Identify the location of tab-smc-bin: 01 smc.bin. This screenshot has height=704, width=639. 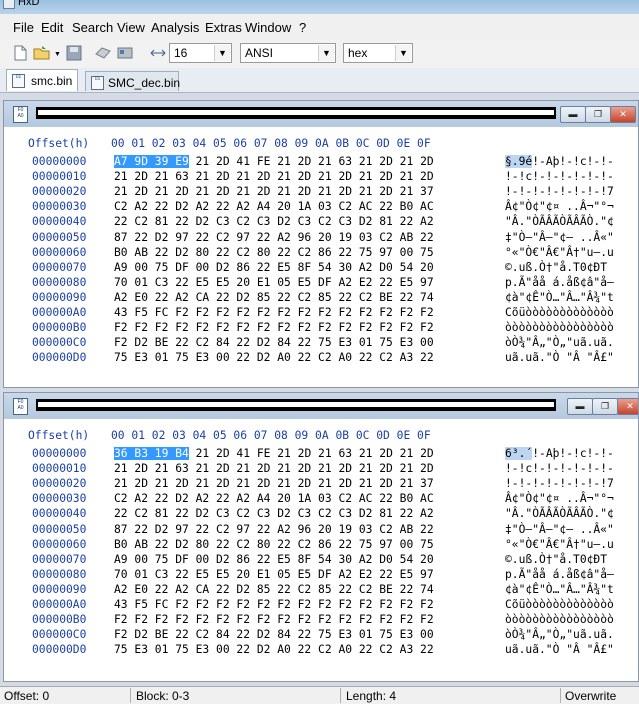
(42, 80).